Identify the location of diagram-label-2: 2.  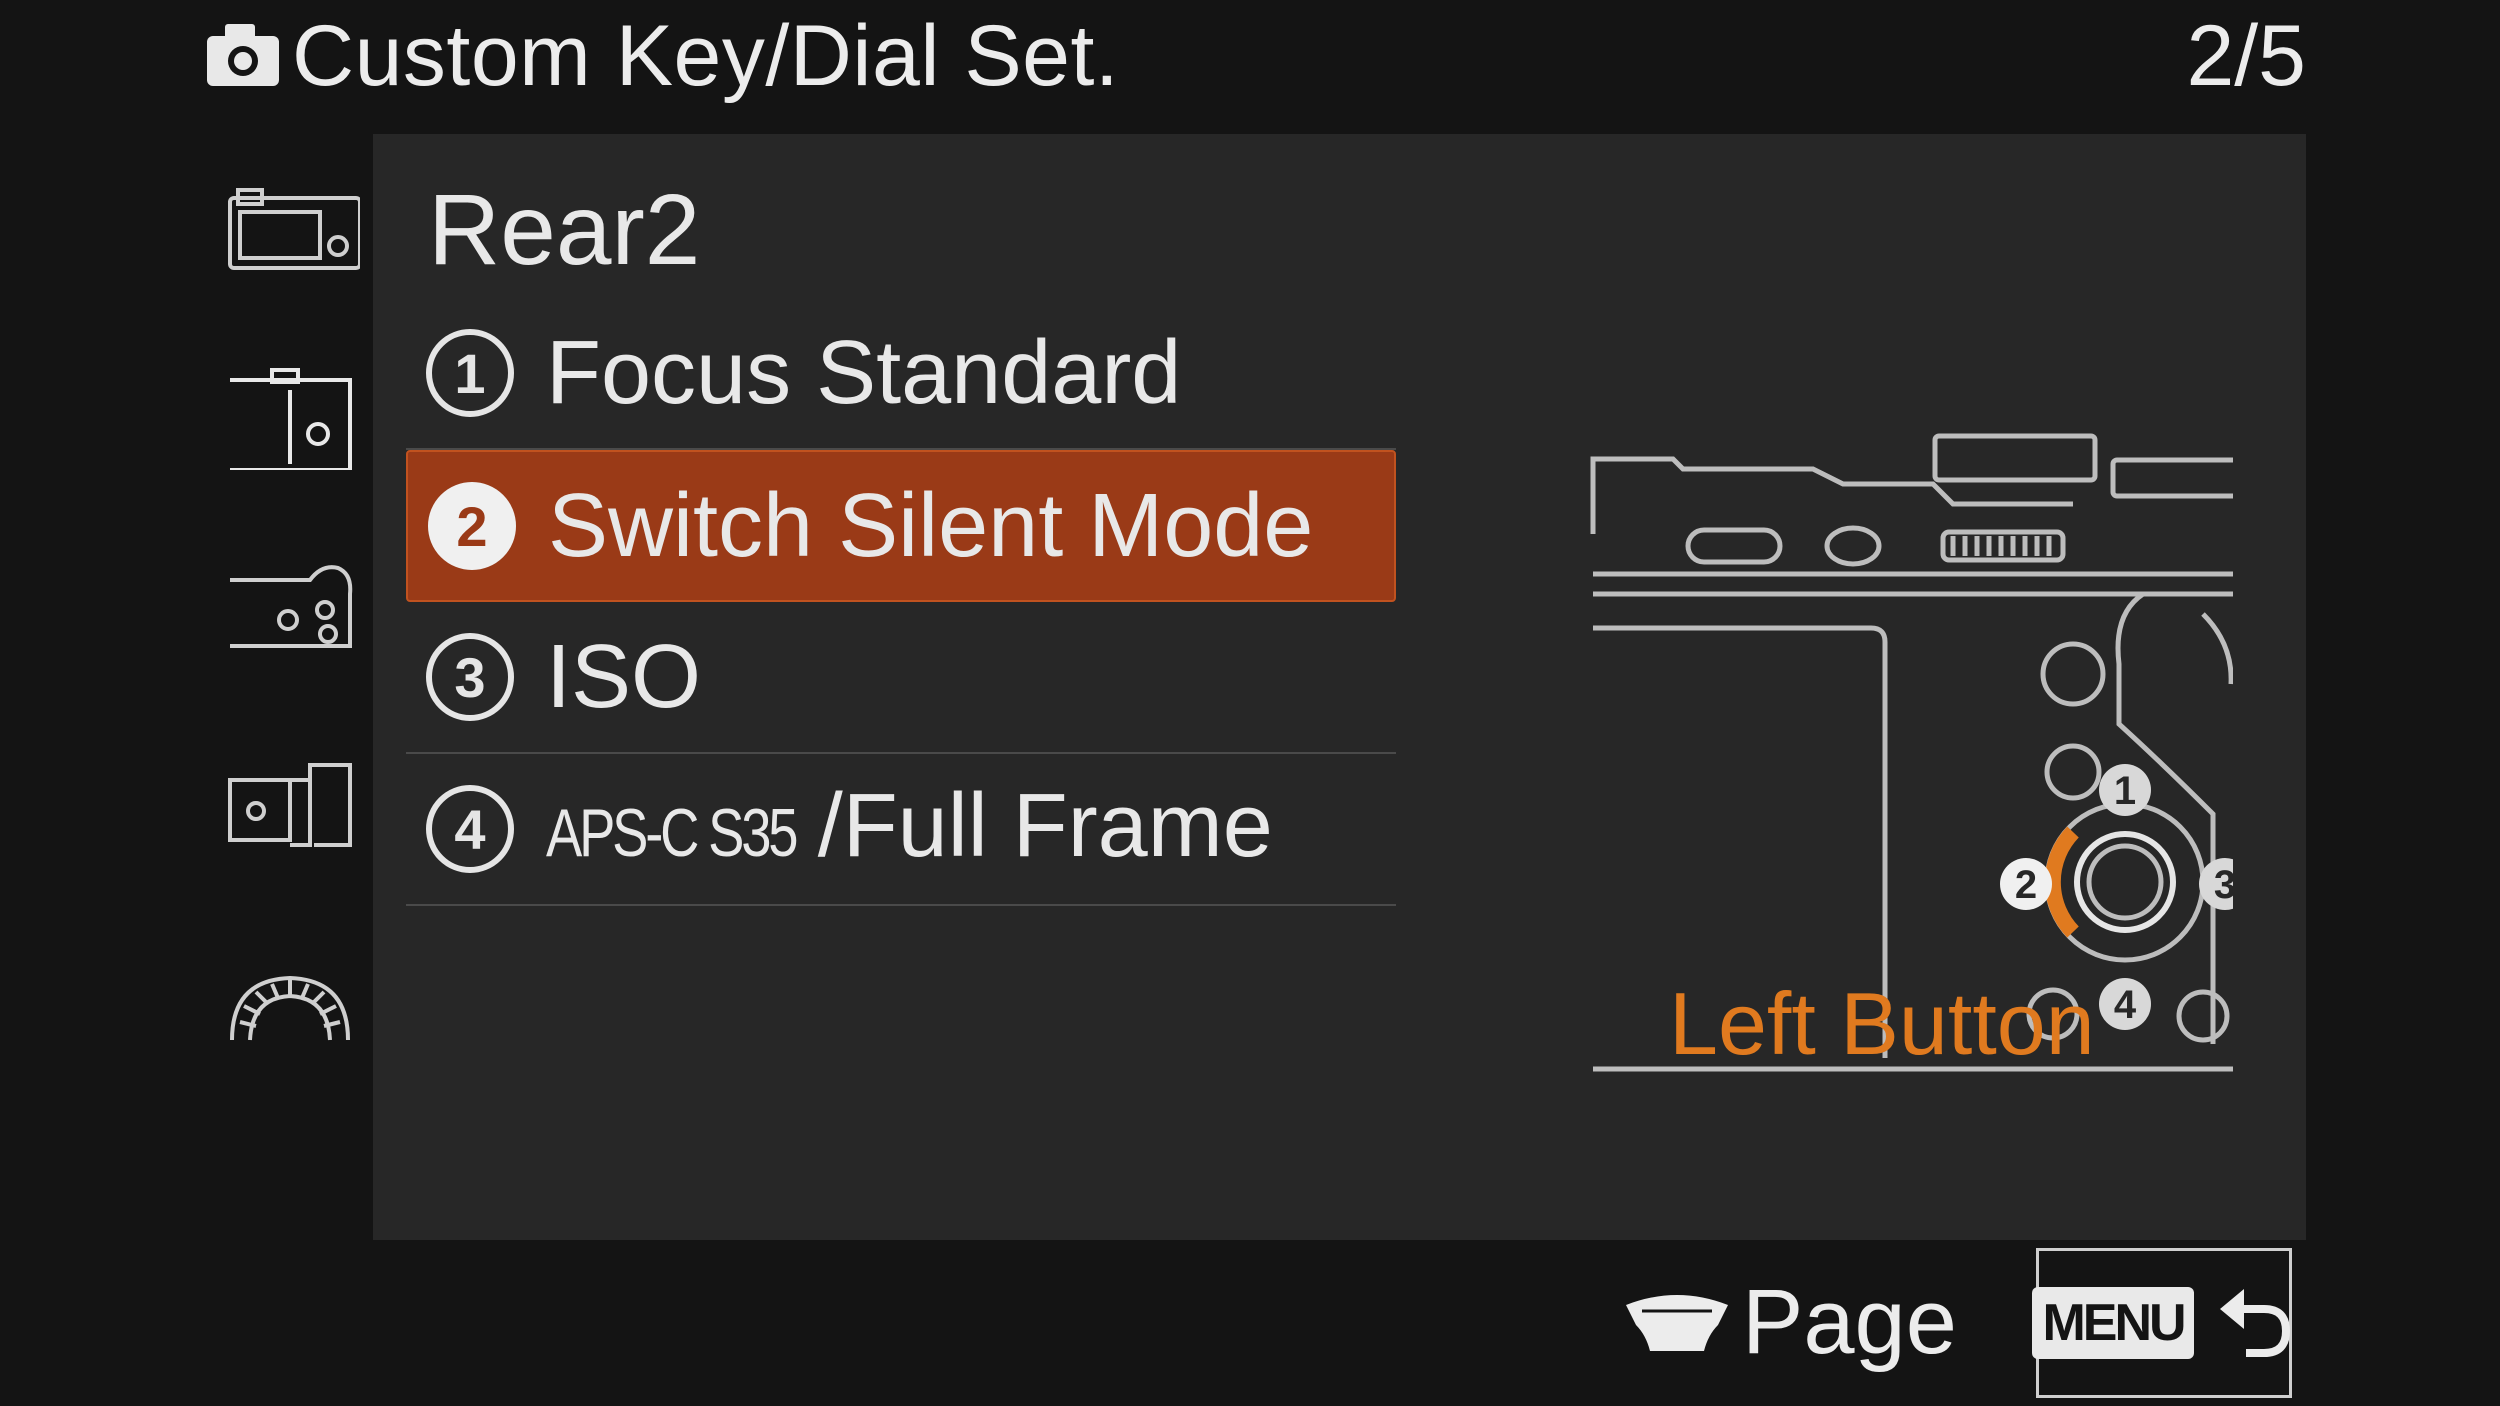
(2026, 885).